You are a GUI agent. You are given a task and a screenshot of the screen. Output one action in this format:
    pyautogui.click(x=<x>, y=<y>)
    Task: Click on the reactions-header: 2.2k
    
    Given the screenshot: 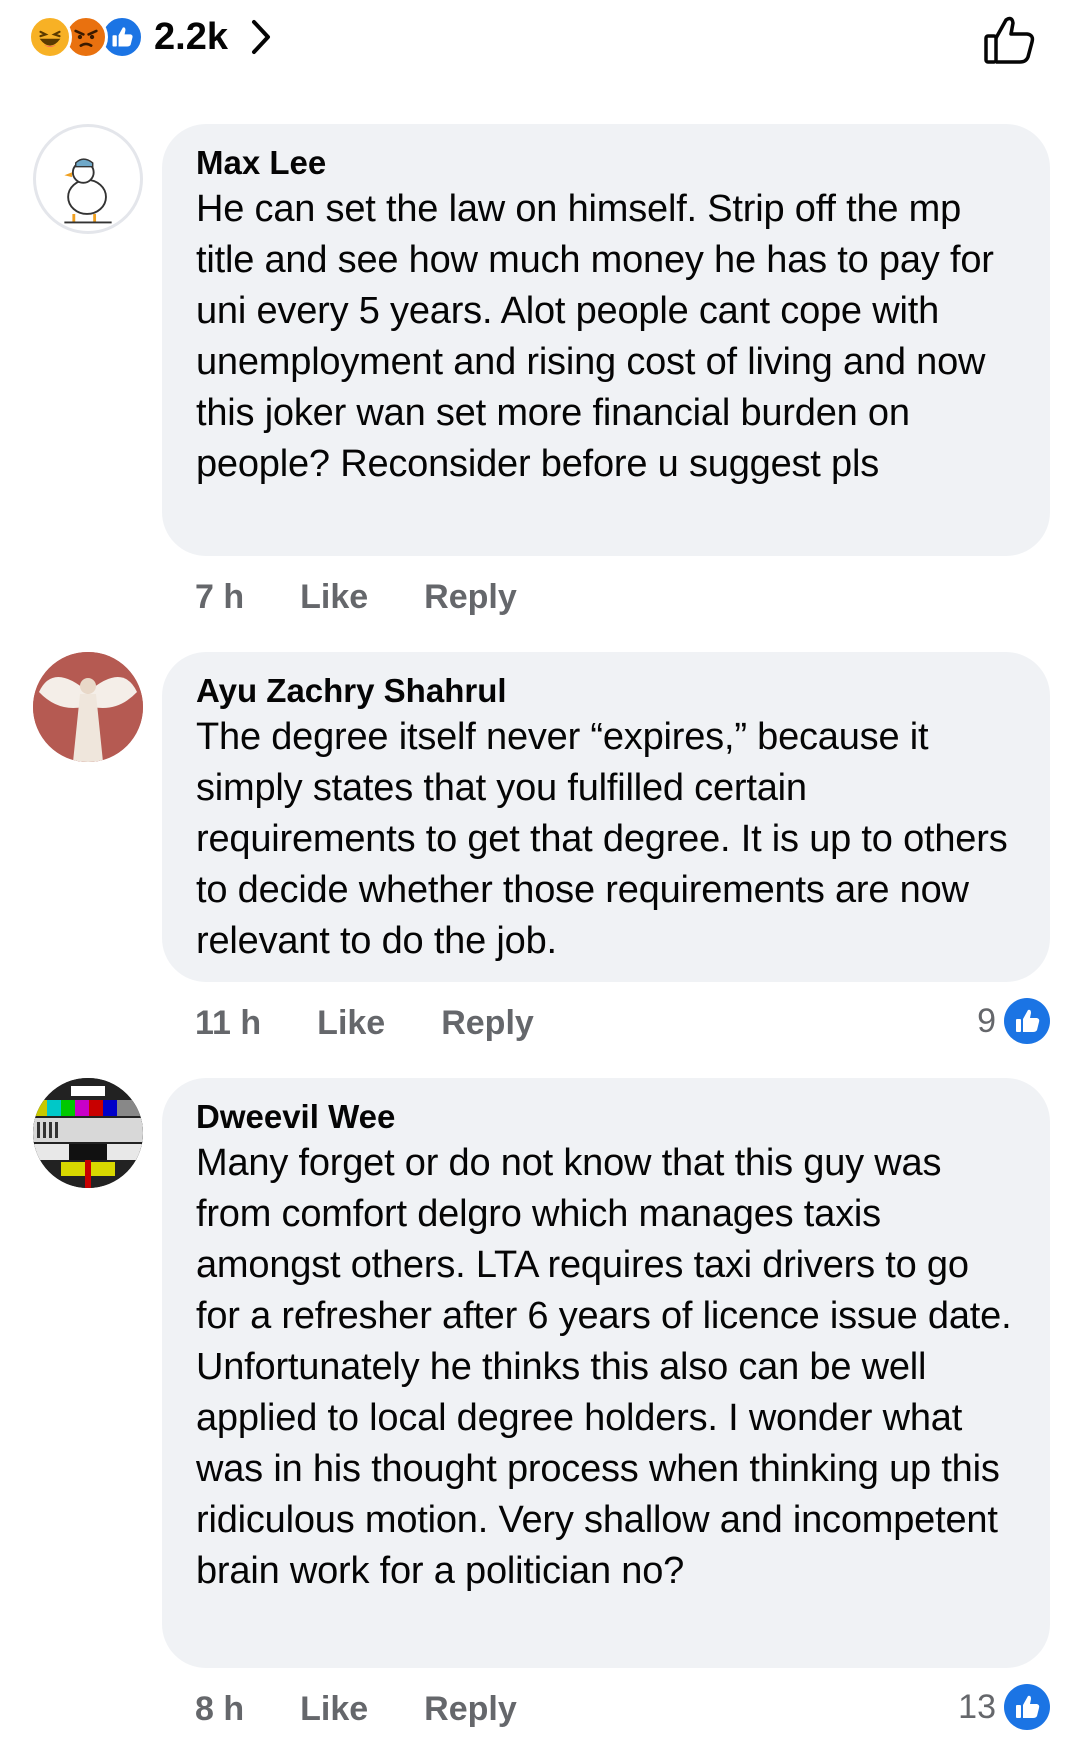 What is the action you would take?
    pyautogui.click(x=540, y=40)
    